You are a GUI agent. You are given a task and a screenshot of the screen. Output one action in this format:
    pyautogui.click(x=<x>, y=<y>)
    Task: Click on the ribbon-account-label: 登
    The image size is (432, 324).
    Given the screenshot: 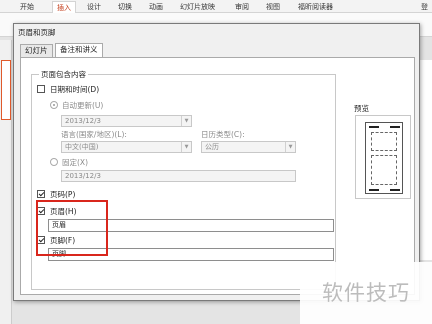 What is the action you would take?
    pyautogui.click(x=424, y=7)
    